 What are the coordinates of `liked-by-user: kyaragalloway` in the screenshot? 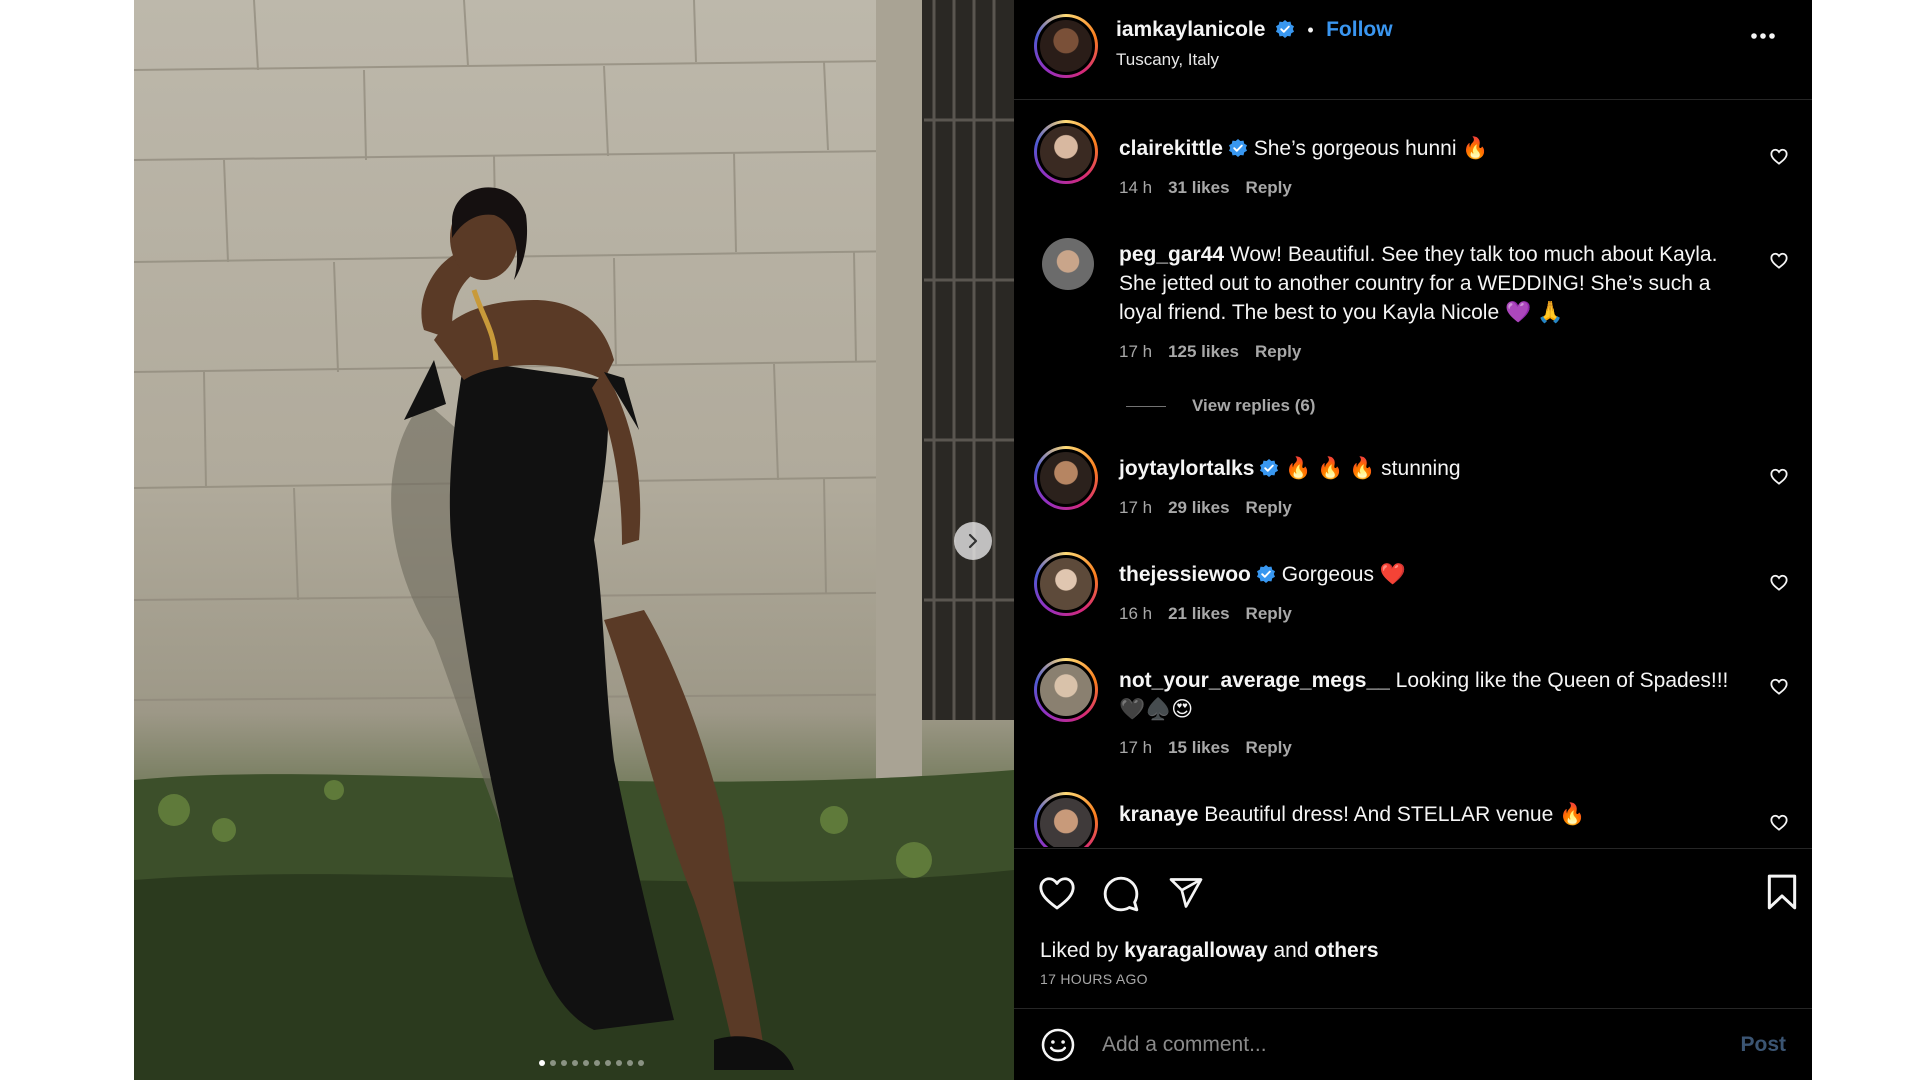 It's located at (1196, 950).